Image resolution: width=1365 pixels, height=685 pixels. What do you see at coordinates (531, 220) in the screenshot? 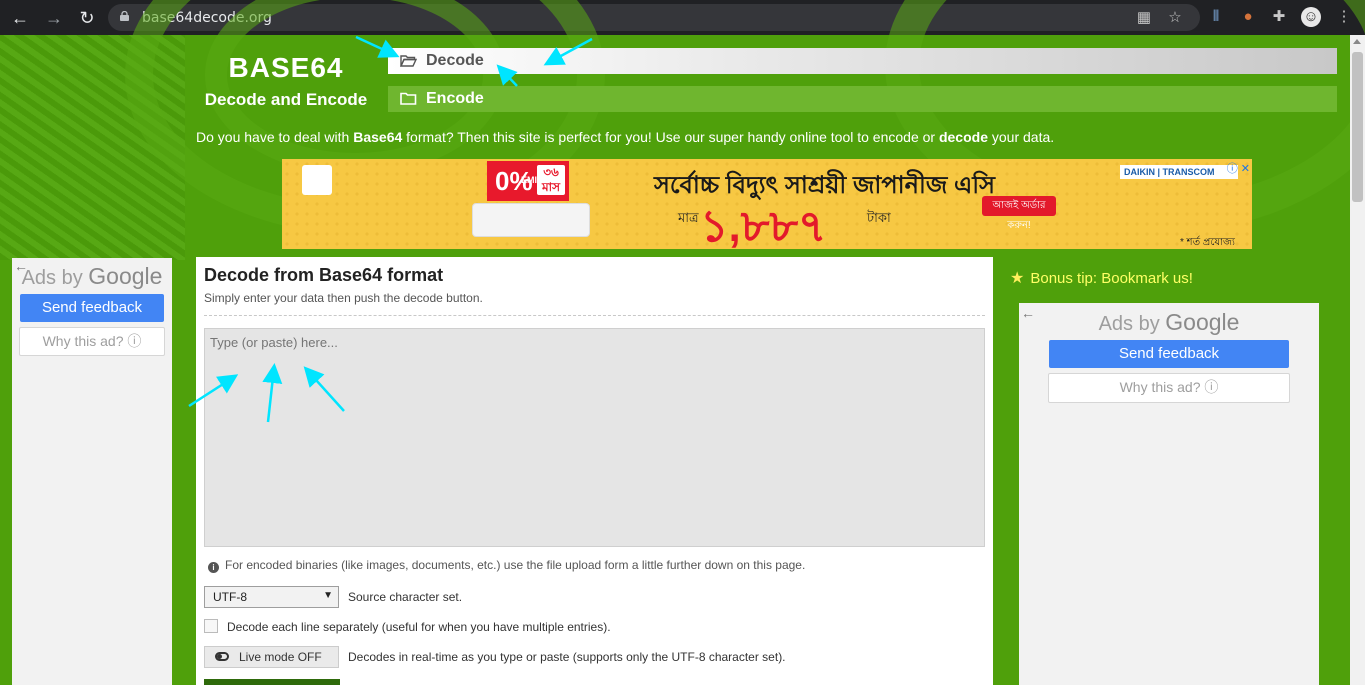
I see `air-conditioner-image` at bounding box center [531, 220].